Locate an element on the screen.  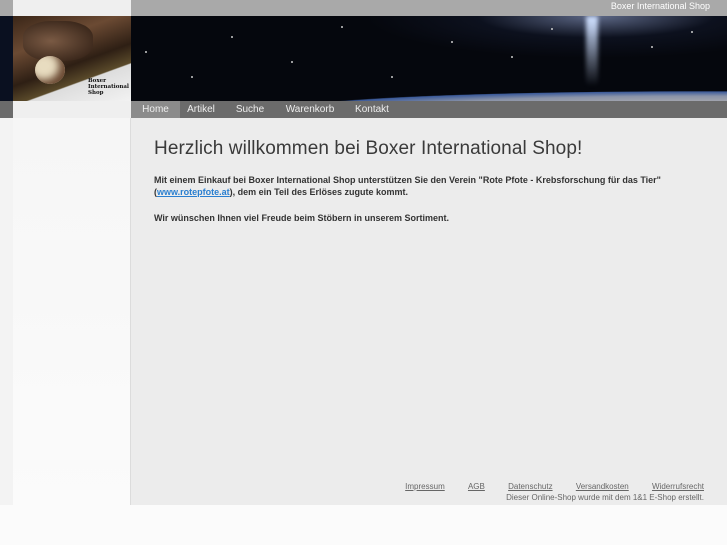
nav-artikel: Artikel is located at coordinates (201, 109).